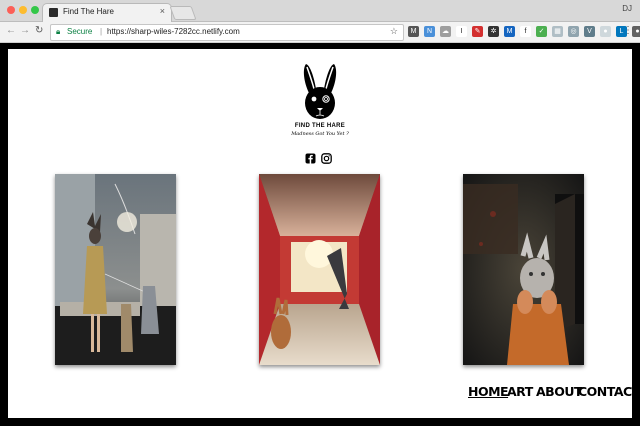 The image size is (640, 426). I want to click on ext-fx-icon: f, so click(525, 31).